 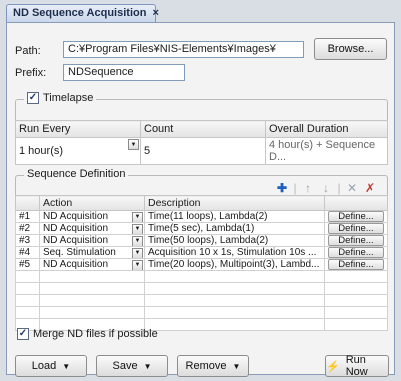 I want to click on col-index, so click(x=27, y=203).